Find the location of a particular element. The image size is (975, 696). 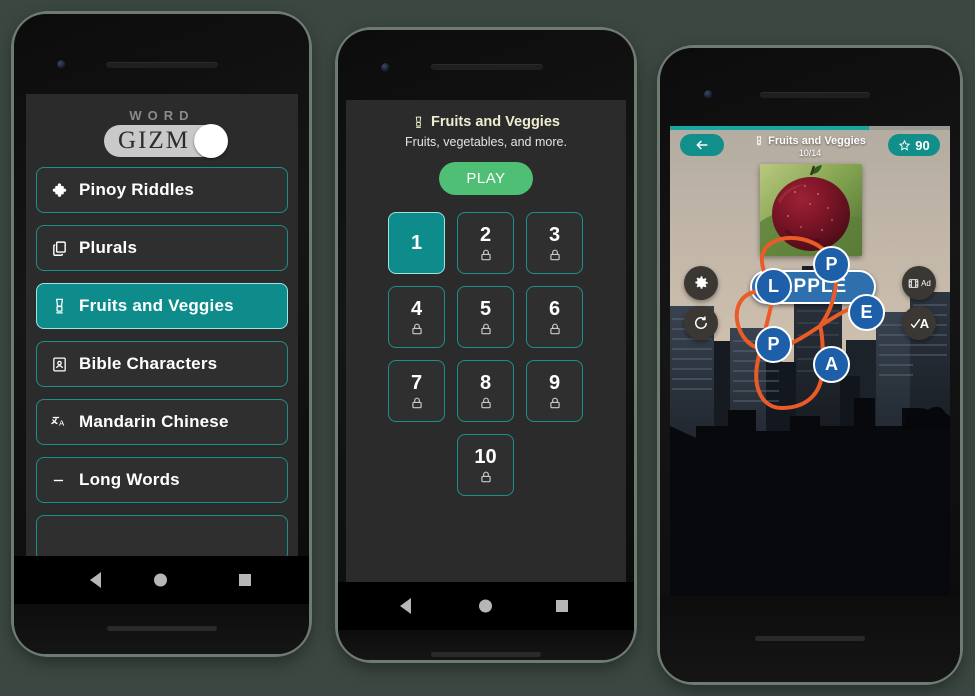

phone3-chin is located at coordinates (810, 639).